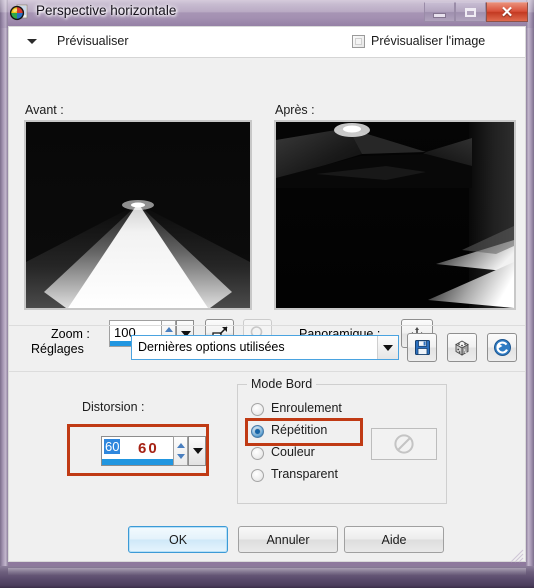 This screenshot has width=534, height=588. I want to click on before-preview-graphic, so click(138, 215).